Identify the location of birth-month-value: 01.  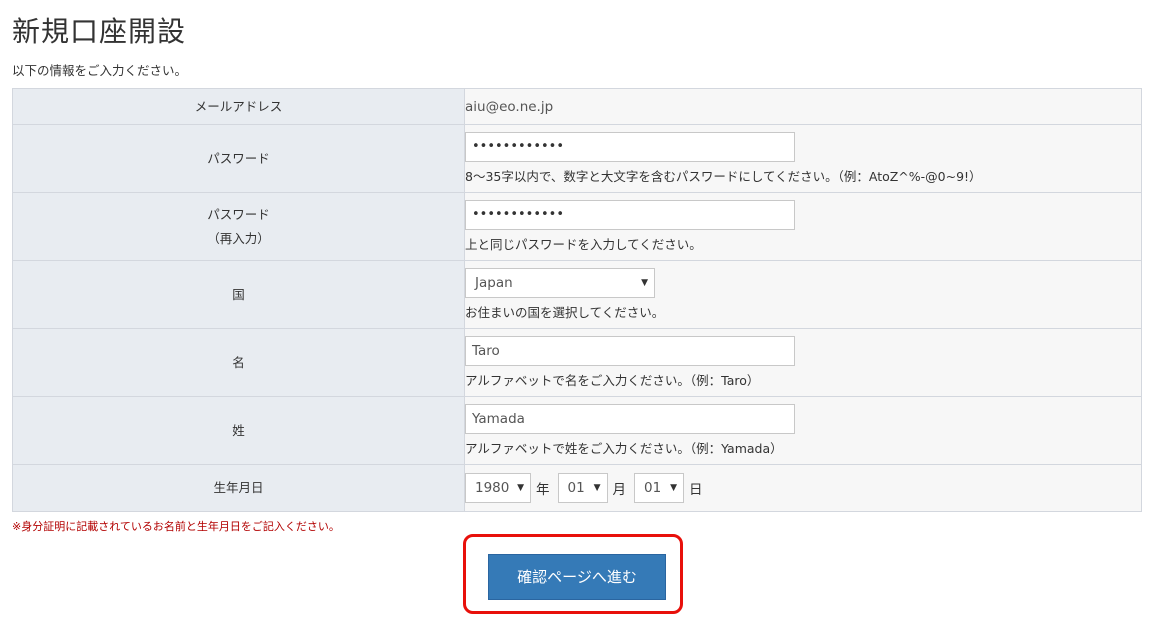
(576, 488).